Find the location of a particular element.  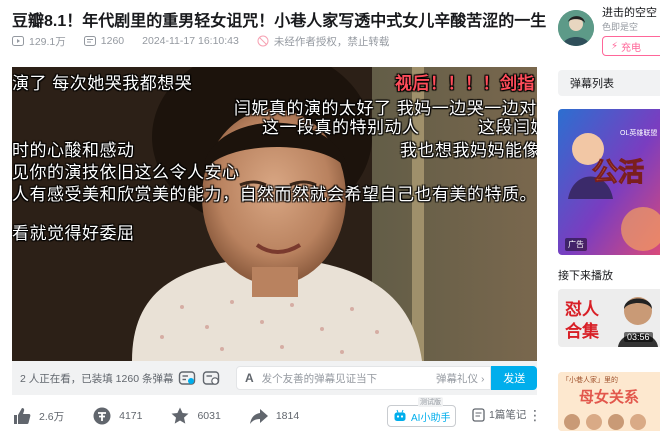

ai-assistant-button: AI小助手 is located at coordinates (422, 416).